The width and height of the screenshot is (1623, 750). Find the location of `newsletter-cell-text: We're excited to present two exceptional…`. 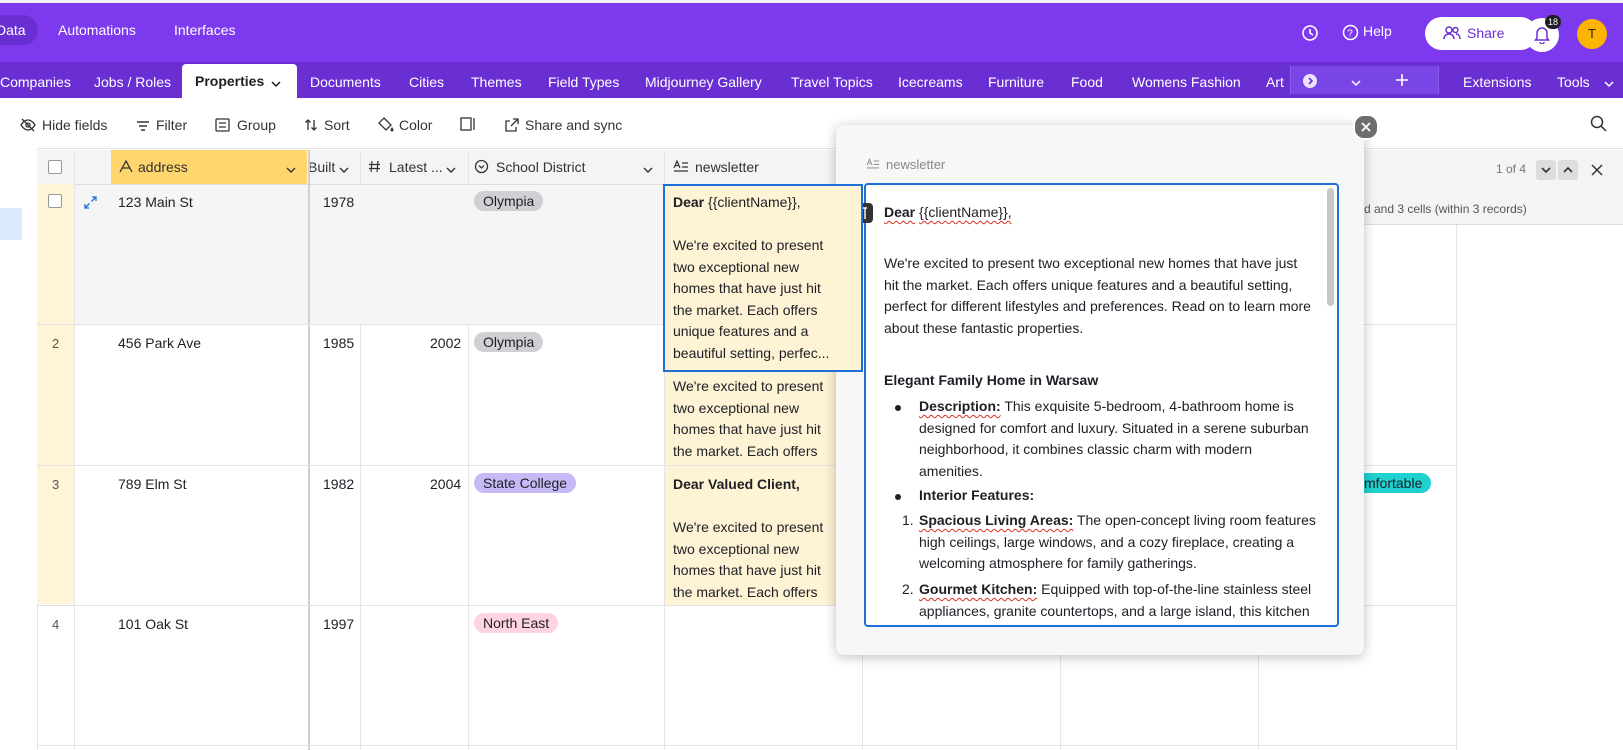

newsletter-cell-text: We're excited to present two exceptional… is located at coordinates (757, 418).